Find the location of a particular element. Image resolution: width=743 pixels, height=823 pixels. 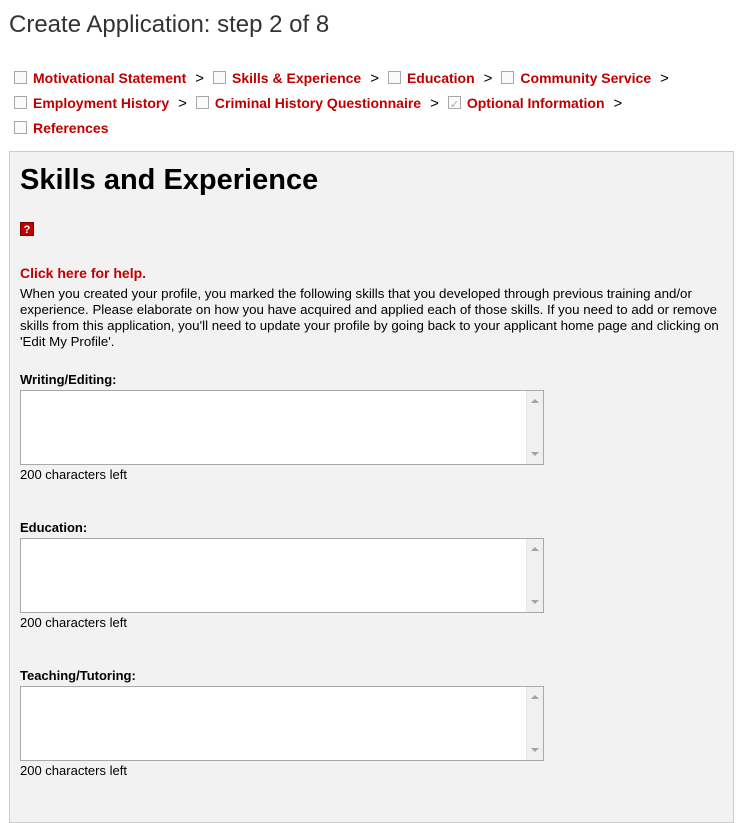

step-checkbox-checked is located at coordinates (454, 104).